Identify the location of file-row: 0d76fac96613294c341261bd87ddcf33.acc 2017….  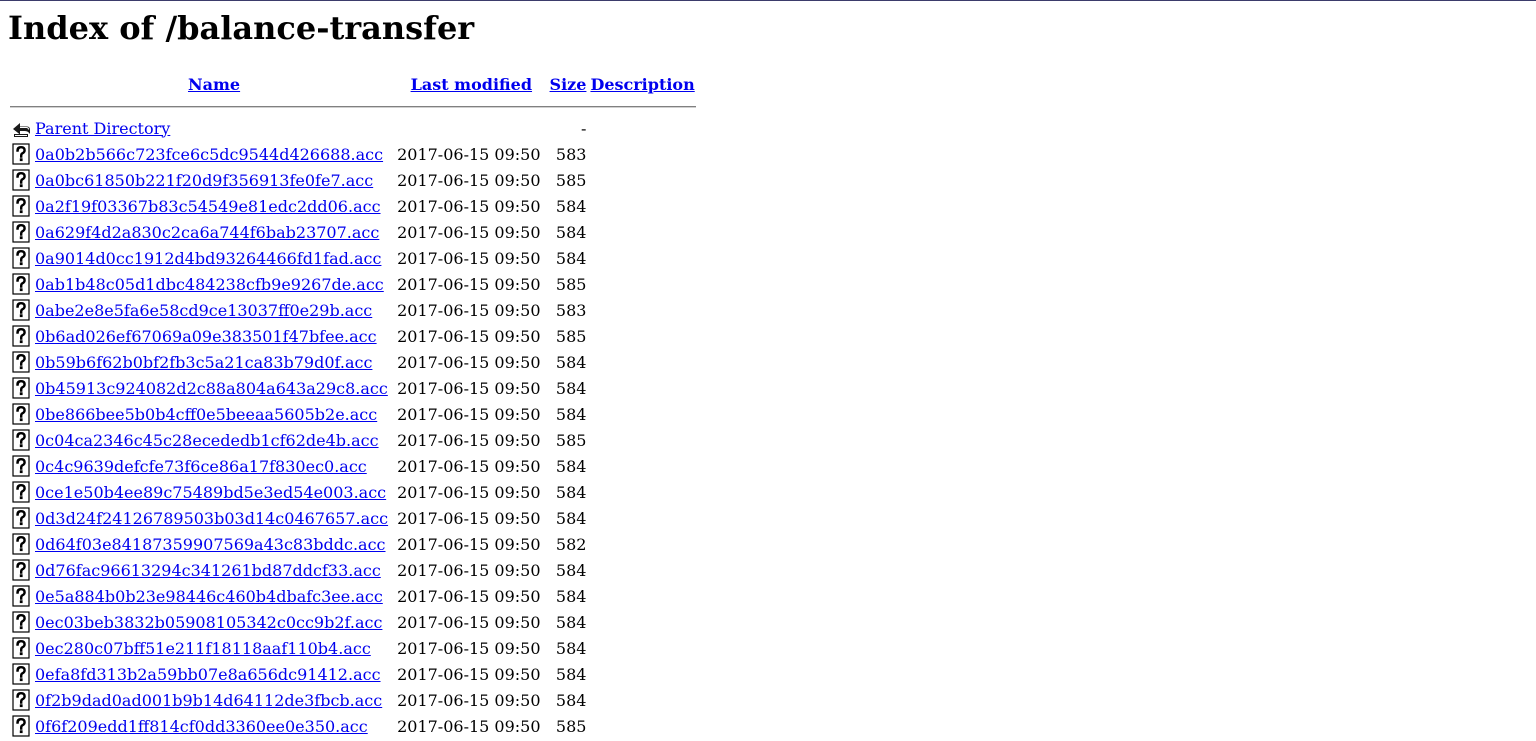
(353, 570).